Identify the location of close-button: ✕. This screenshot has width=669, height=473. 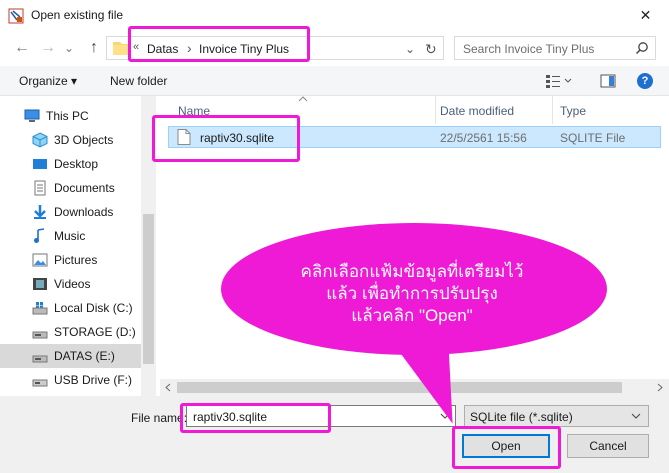
(645, 15).